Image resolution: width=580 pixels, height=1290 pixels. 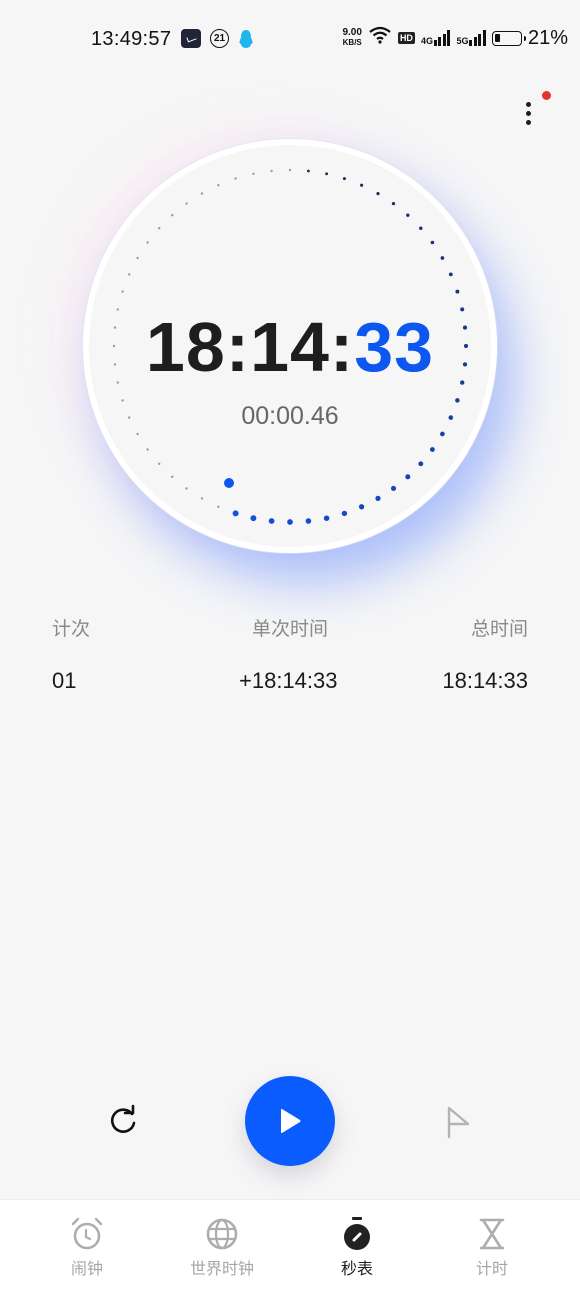 I want to click on qq-penguin-icon, so click(x=246, y=39).